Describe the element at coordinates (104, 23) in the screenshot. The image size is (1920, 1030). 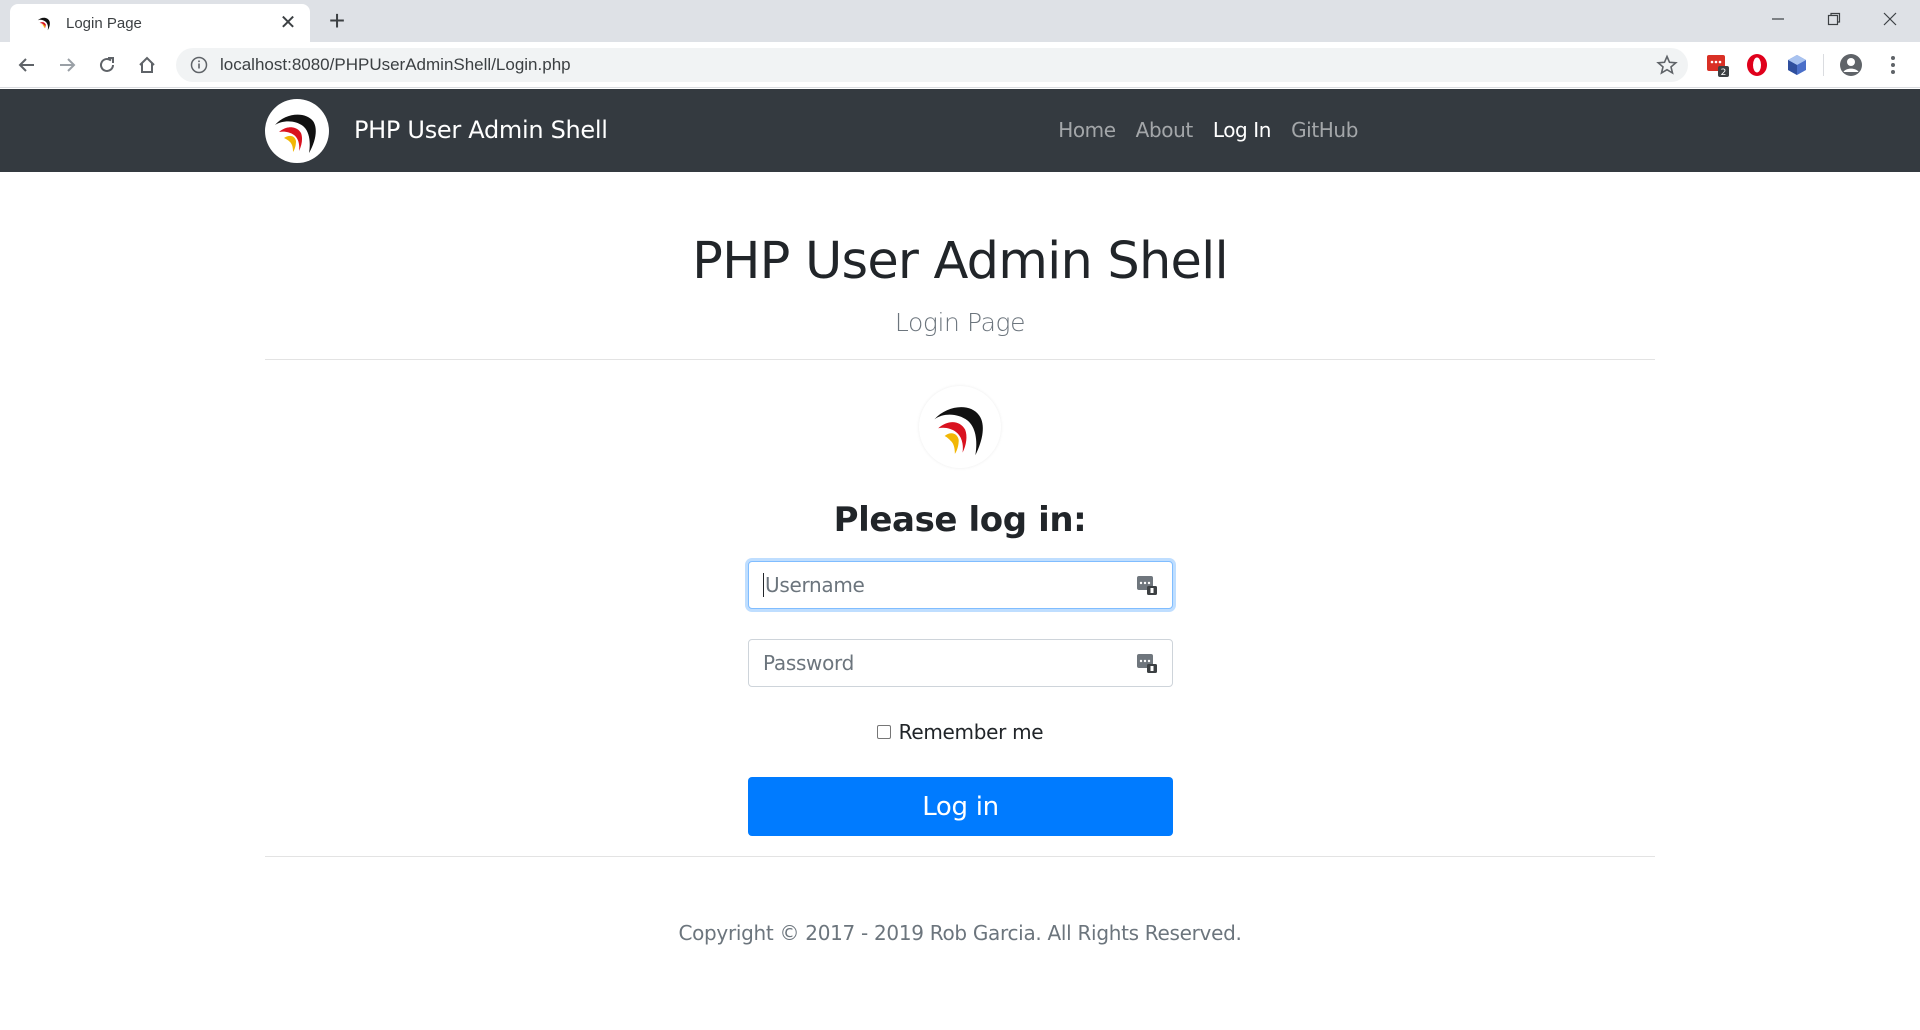
I see `tab-title: Login Page` at that location.